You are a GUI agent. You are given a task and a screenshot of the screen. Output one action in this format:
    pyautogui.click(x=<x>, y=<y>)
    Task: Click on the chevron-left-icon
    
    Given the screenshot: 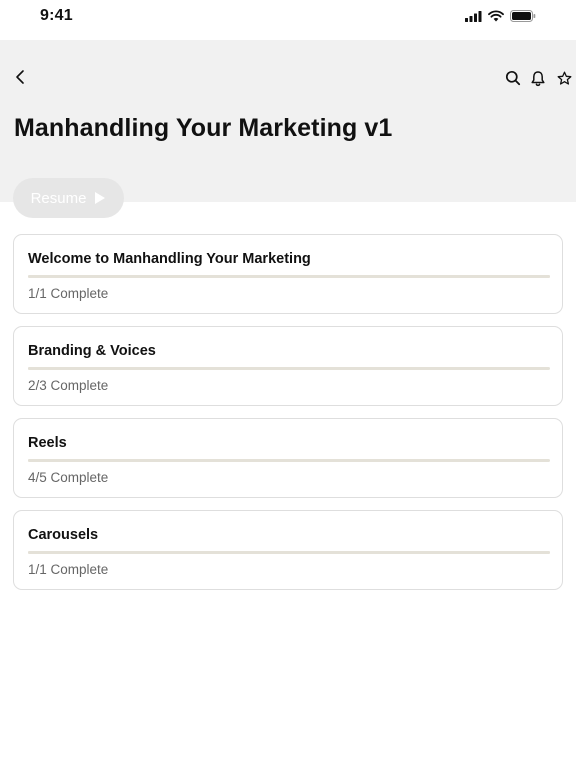 What is the action you would take?
    pyautogui.click(x=20, y=77)
    